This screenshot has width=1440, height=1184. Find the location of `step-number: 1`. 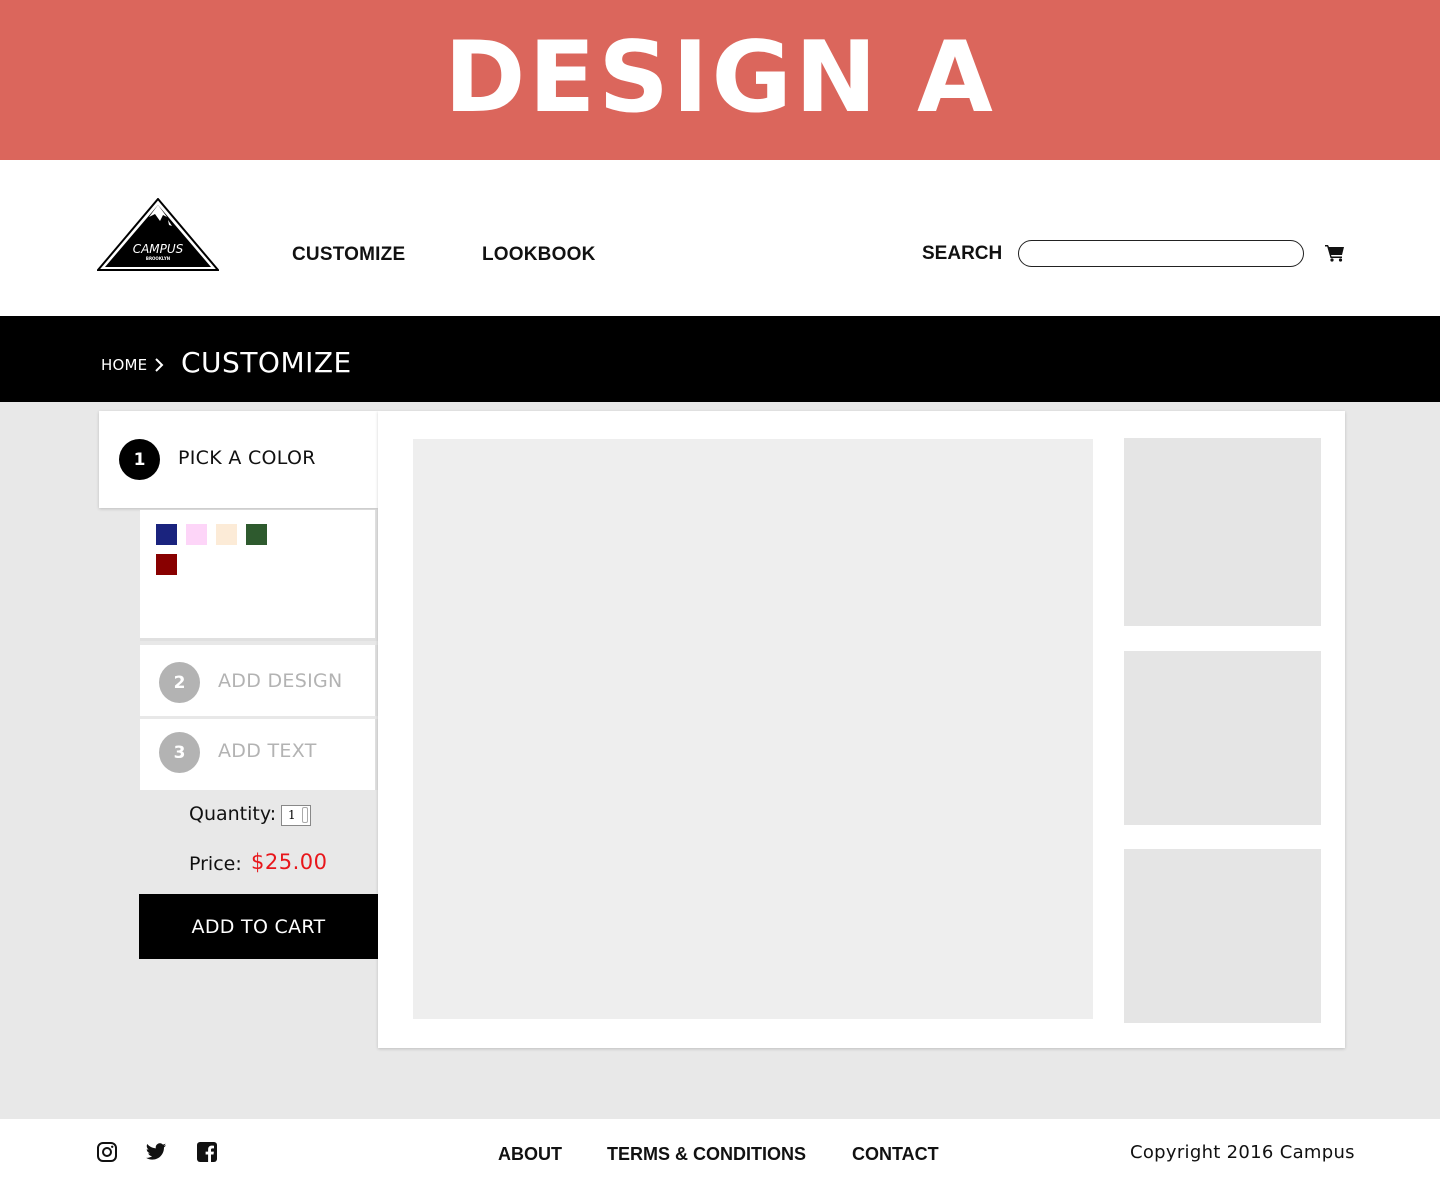

step-number: 1 is located at coordinates (139, 459).